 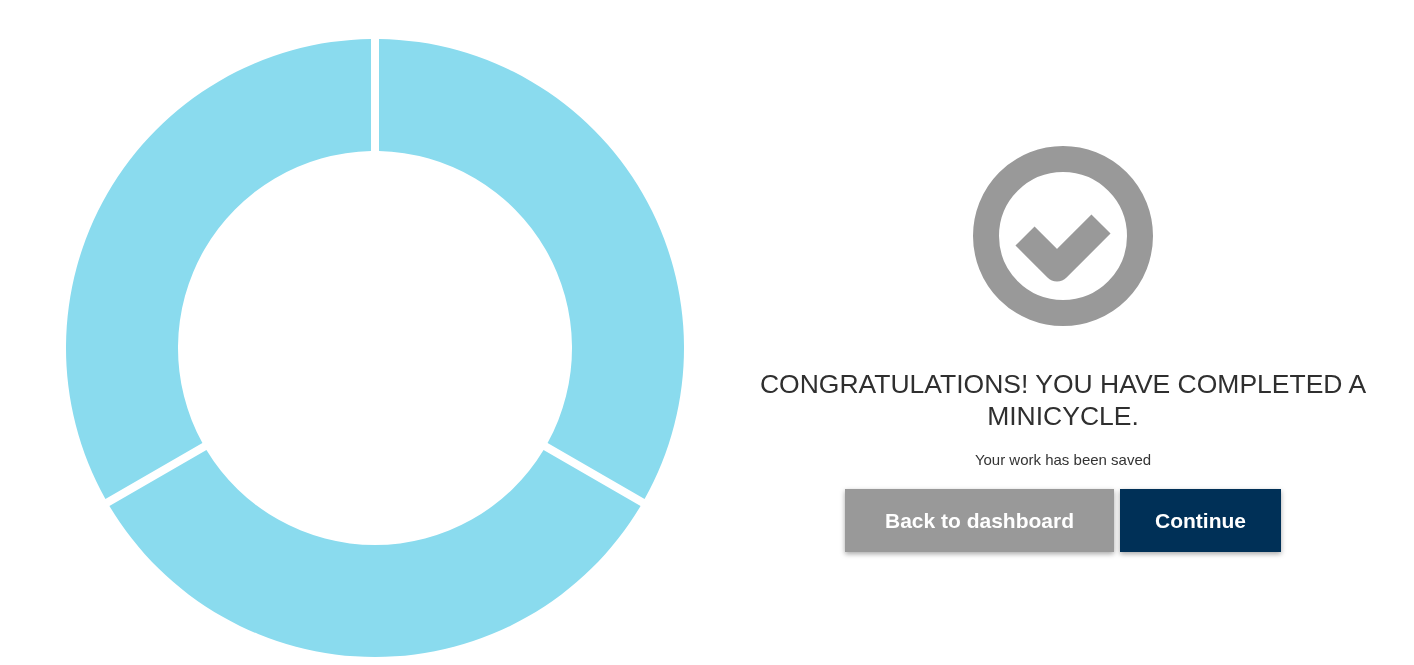 What do you see at coordinates (1063, 460) in the screenshot?
I see `save-status-text: Your work has been saved` at bounding box center [1063, 460].